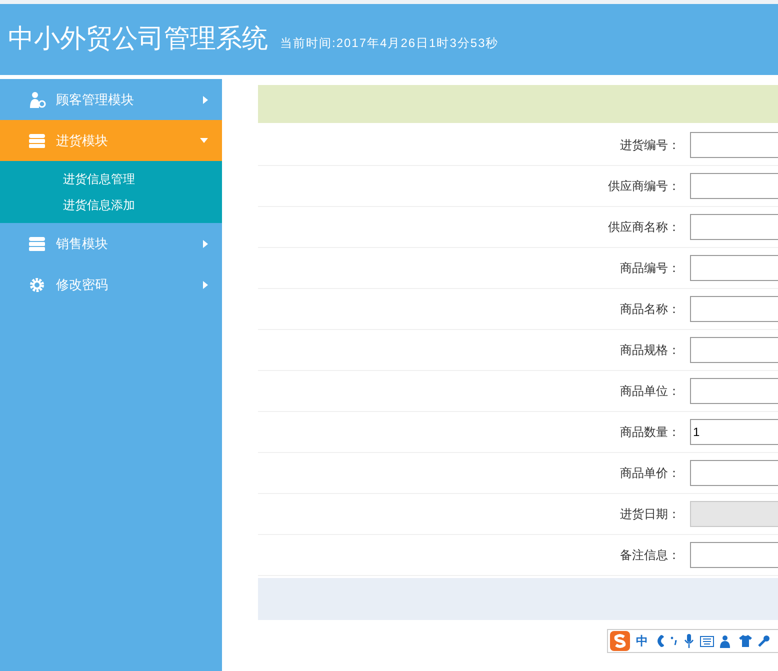  I want to click on field-label: 商品规格：, so click(650, 350).